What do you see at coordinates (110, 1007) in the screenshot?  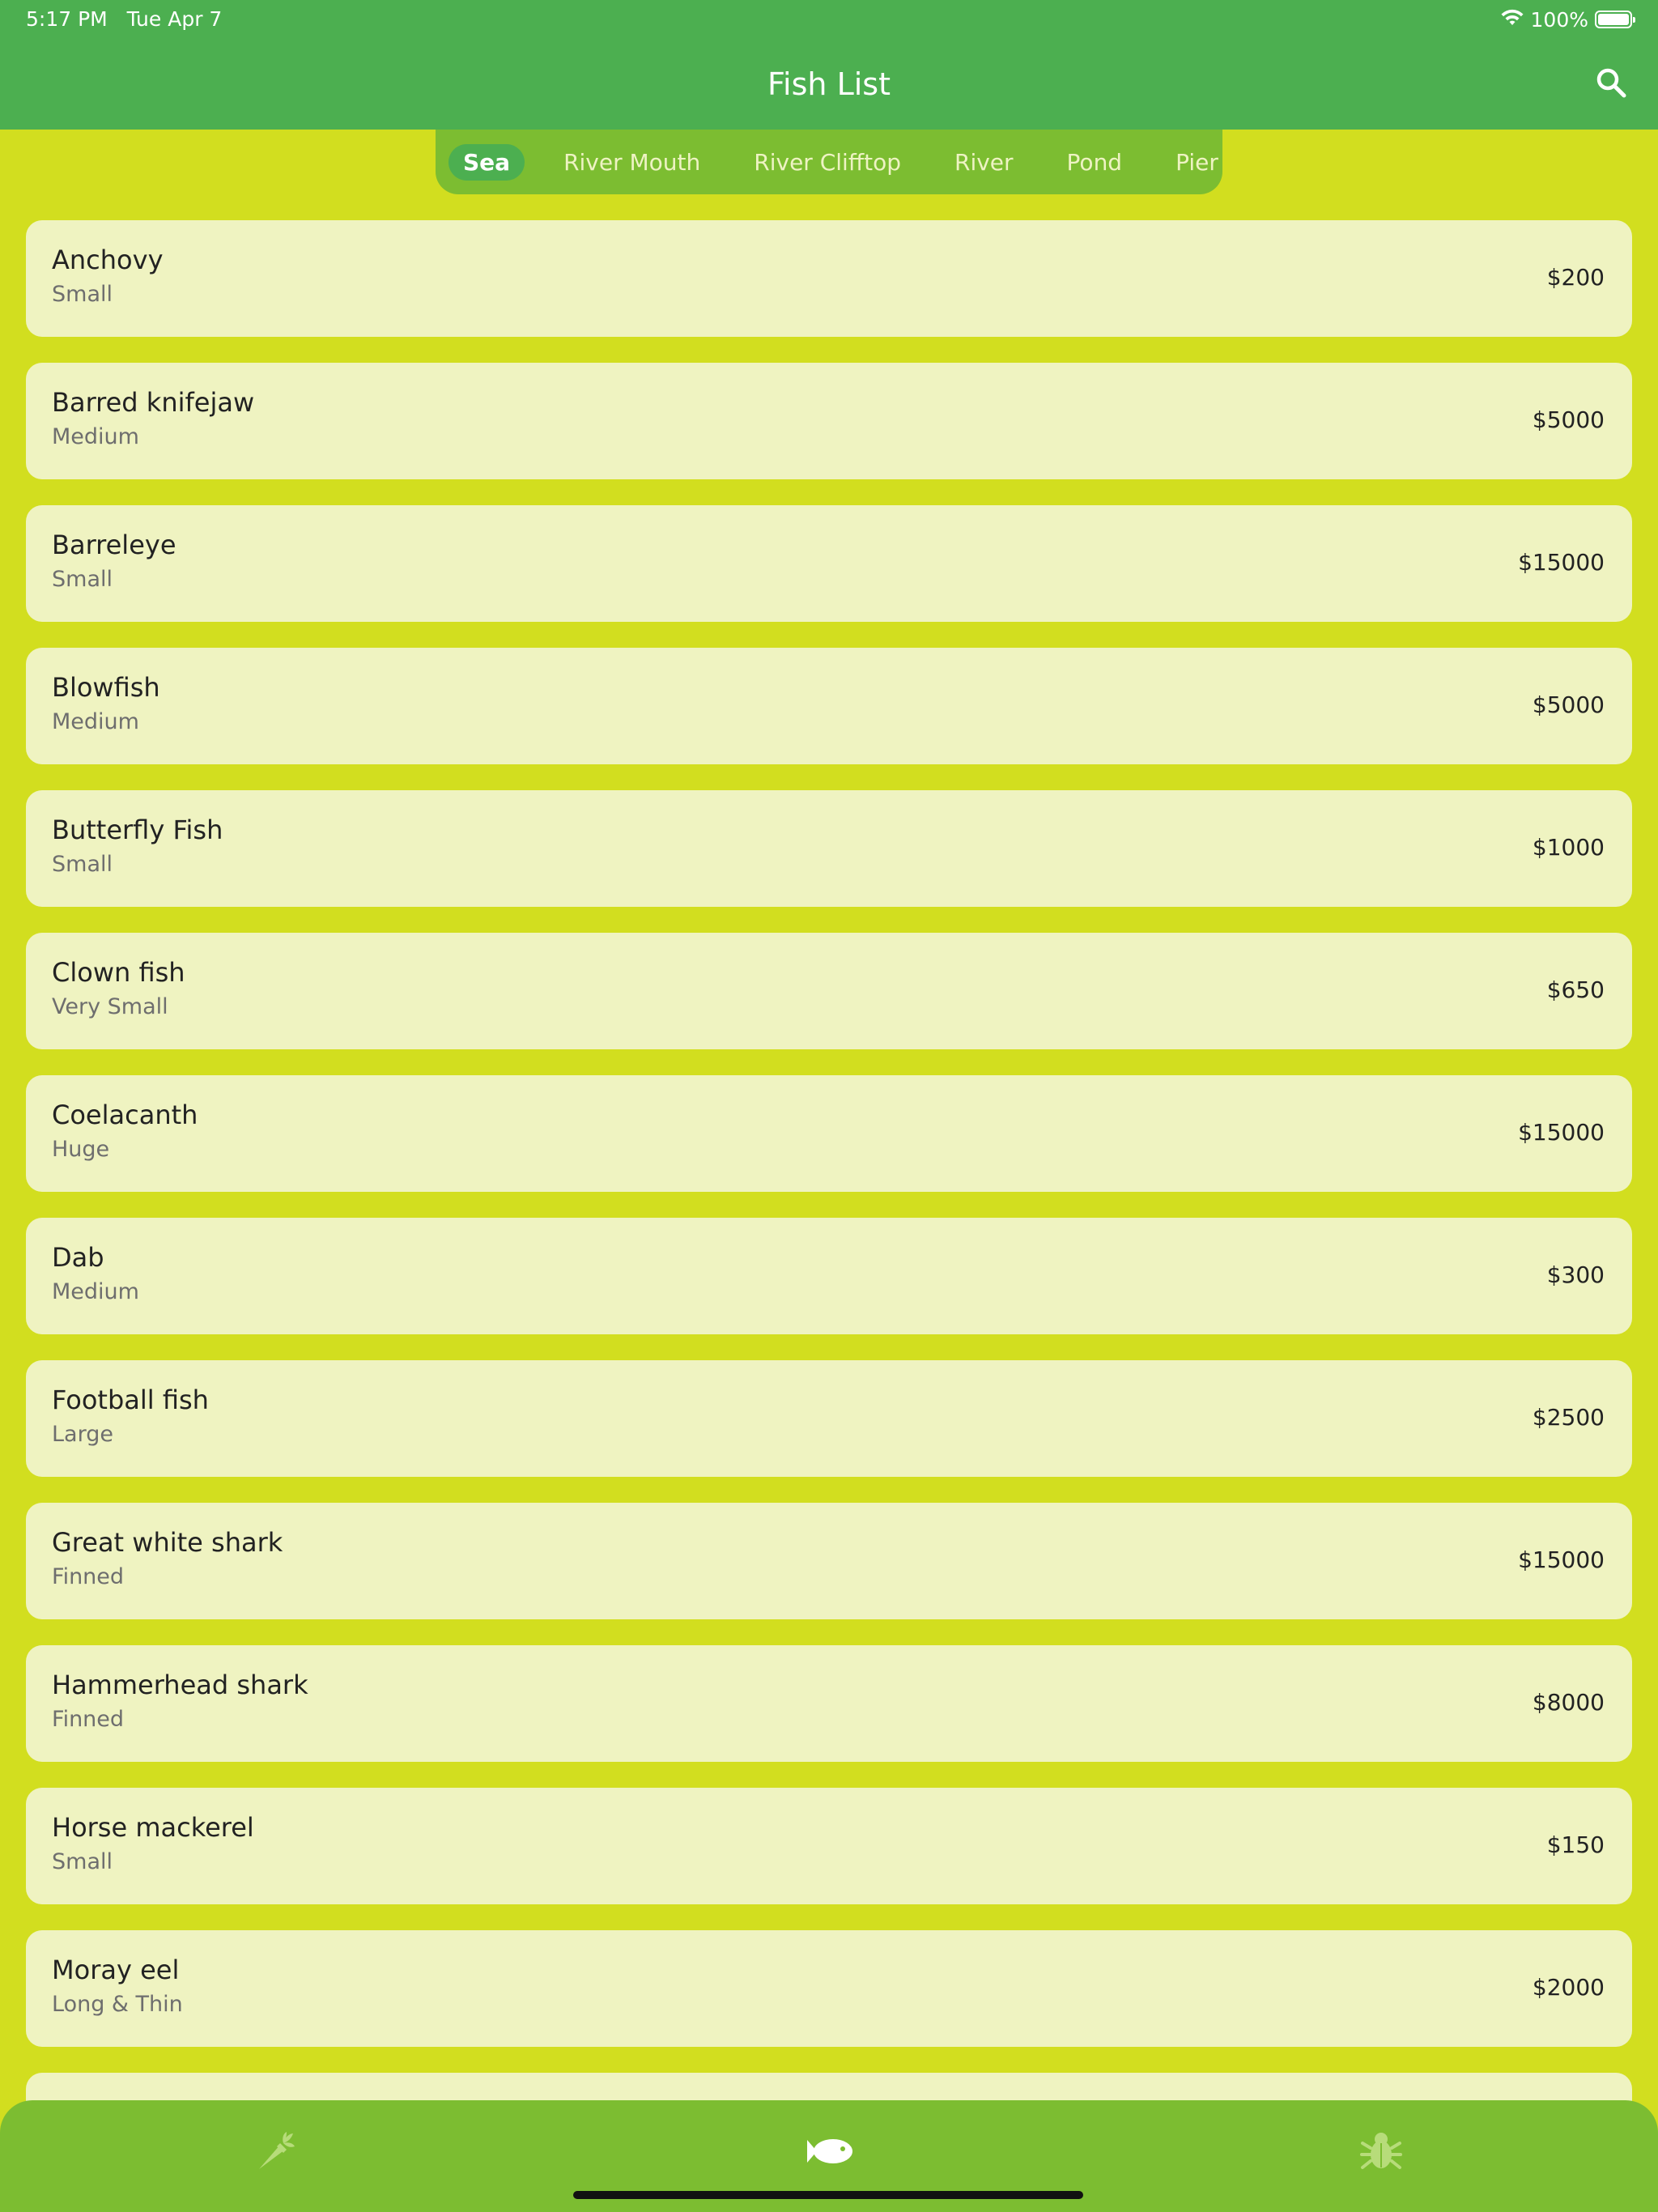 I see `fish-size: Very Small` at bounding box center [110, 1007].